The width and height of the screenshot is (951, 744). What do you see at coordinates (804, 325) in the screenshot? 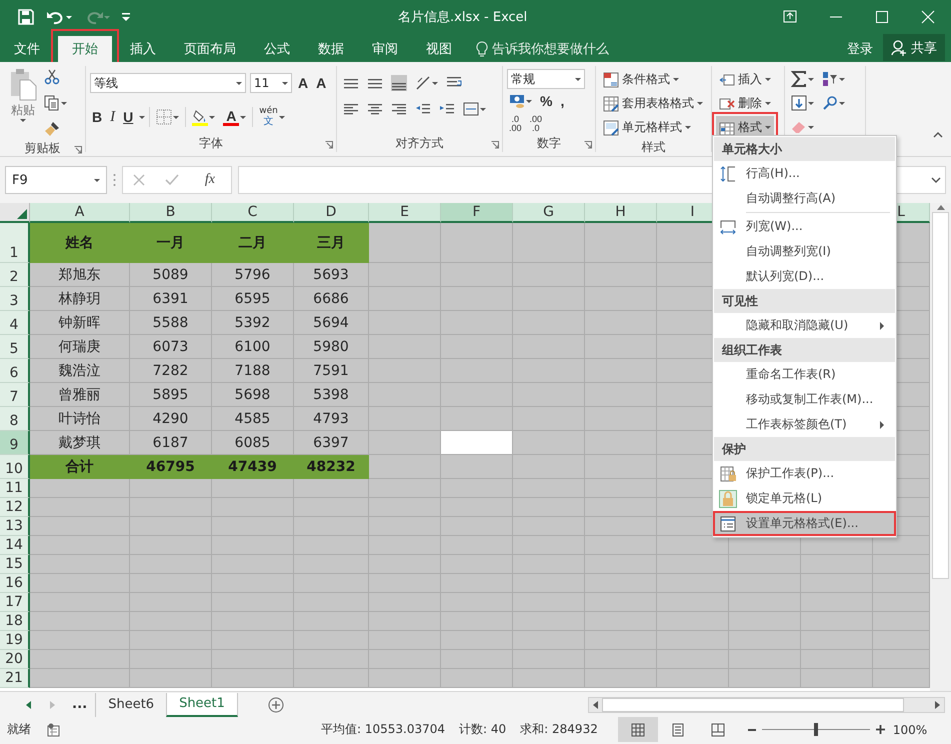
I see `menu-item: 隐藏和取消隐藏(U)` at bounding box center [804, 325].